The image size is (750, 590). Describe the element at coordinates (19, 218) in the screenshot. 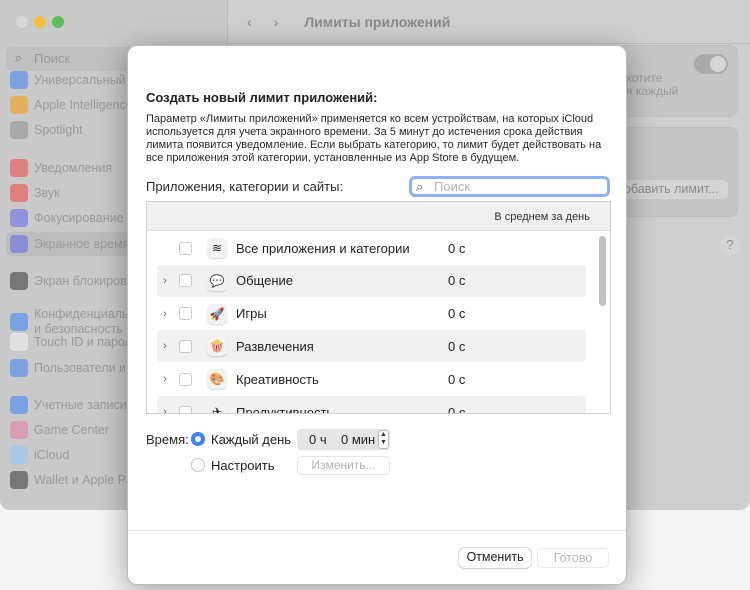

I see `focus-icon` at that location.